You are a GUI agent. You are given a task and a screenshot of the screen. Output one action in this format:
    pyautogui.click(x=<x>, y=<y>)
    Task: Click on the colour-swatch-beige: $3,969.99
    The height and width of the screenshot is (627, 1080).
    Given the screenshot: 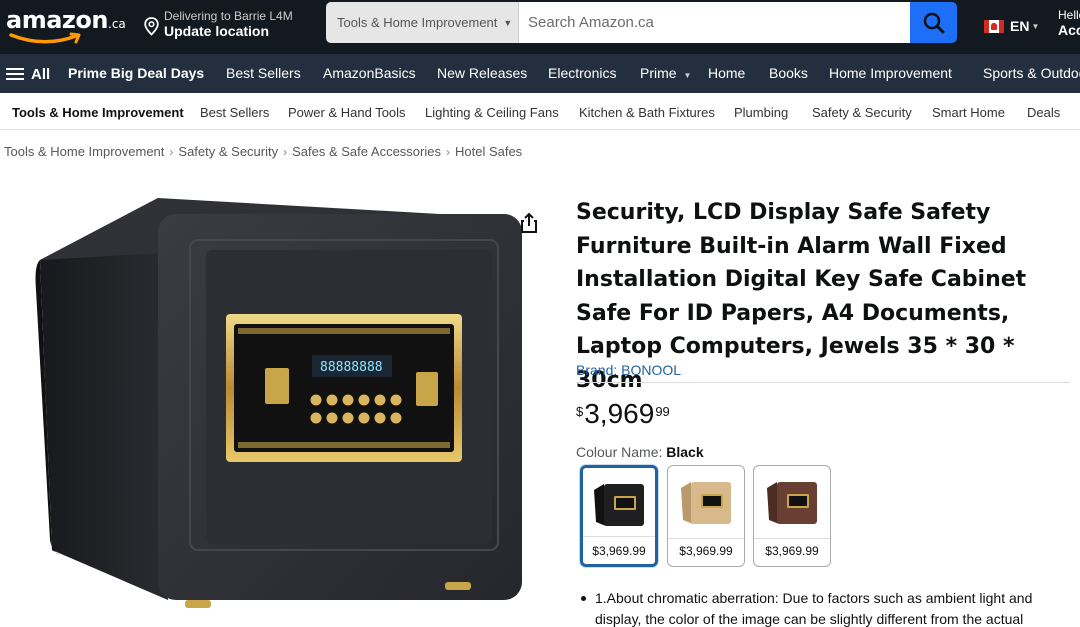 What is the action you would take?
    pyautogui.click(x=706, y=516)
    